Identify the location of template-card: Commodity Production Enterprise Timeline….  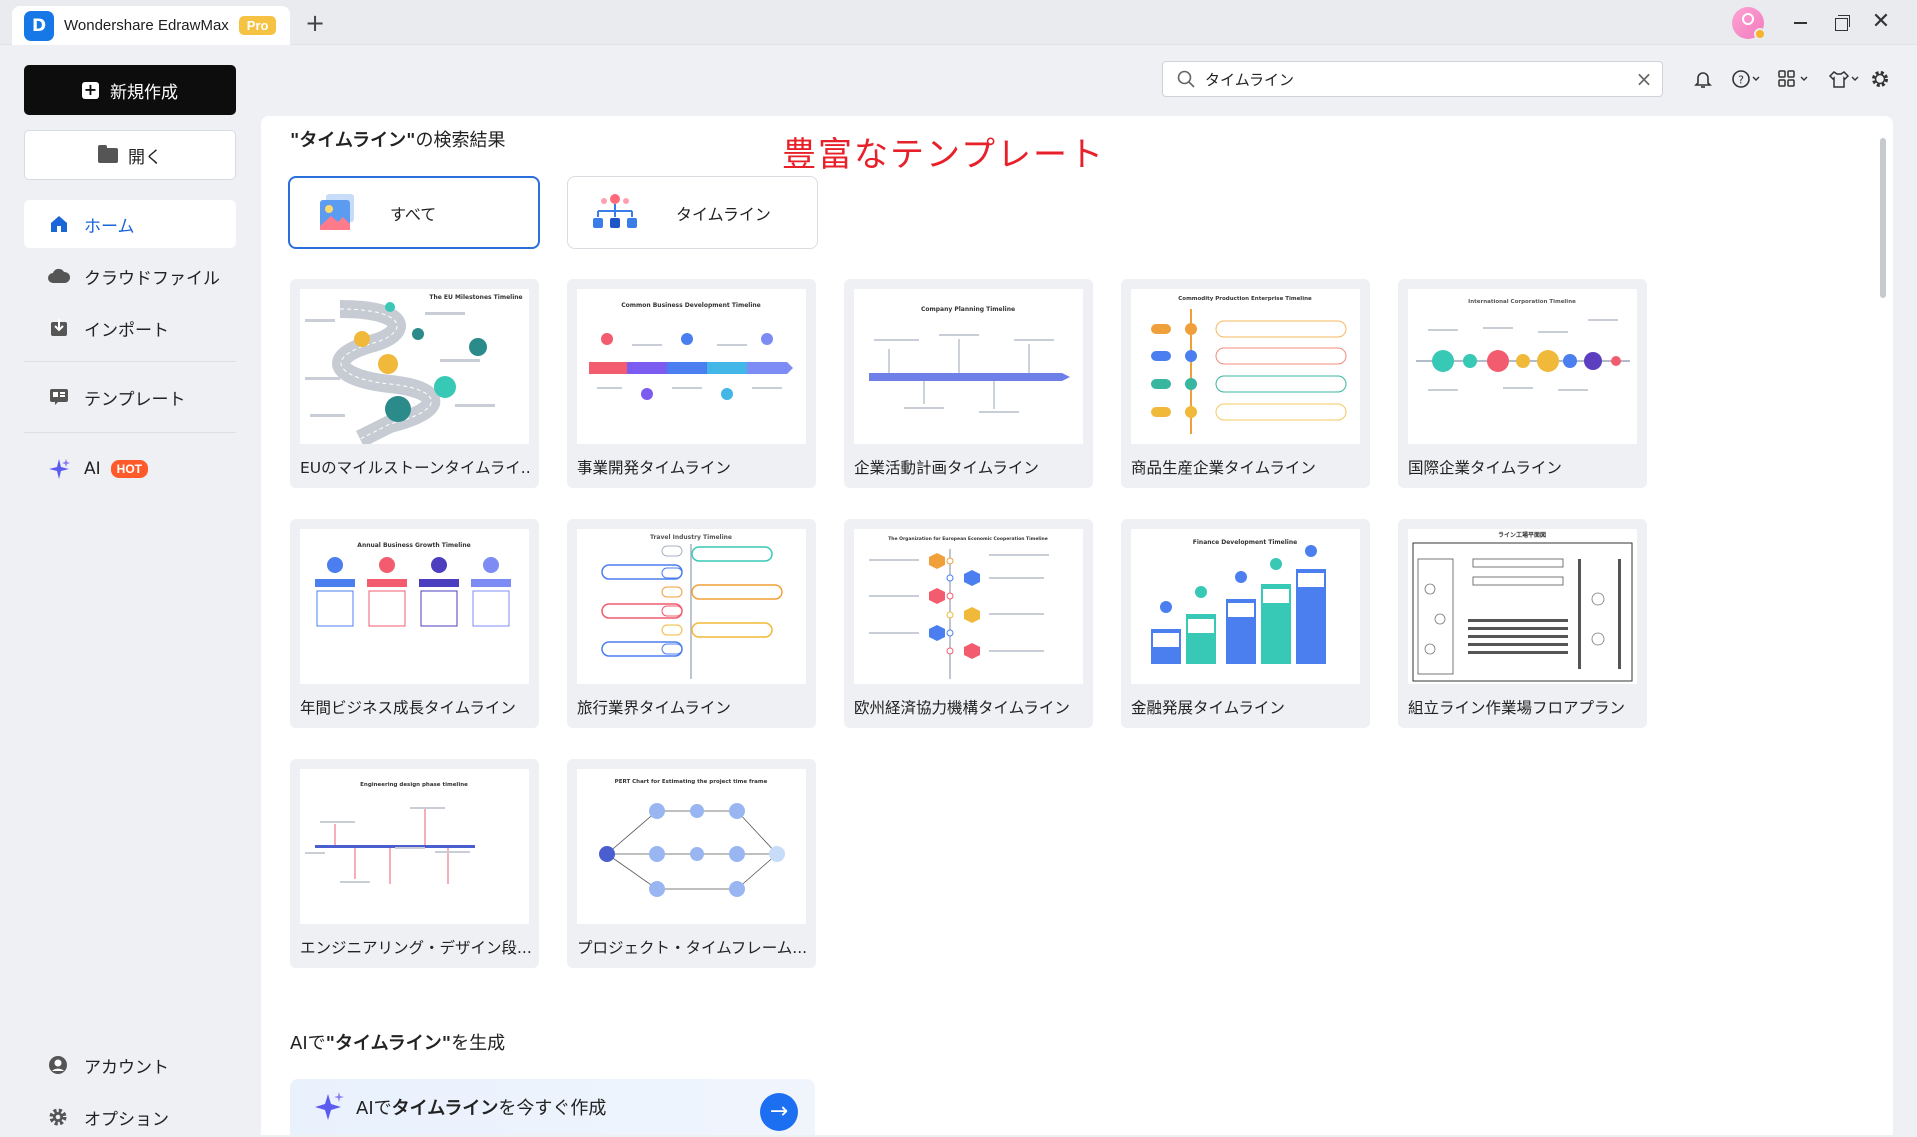
(1245, 383).